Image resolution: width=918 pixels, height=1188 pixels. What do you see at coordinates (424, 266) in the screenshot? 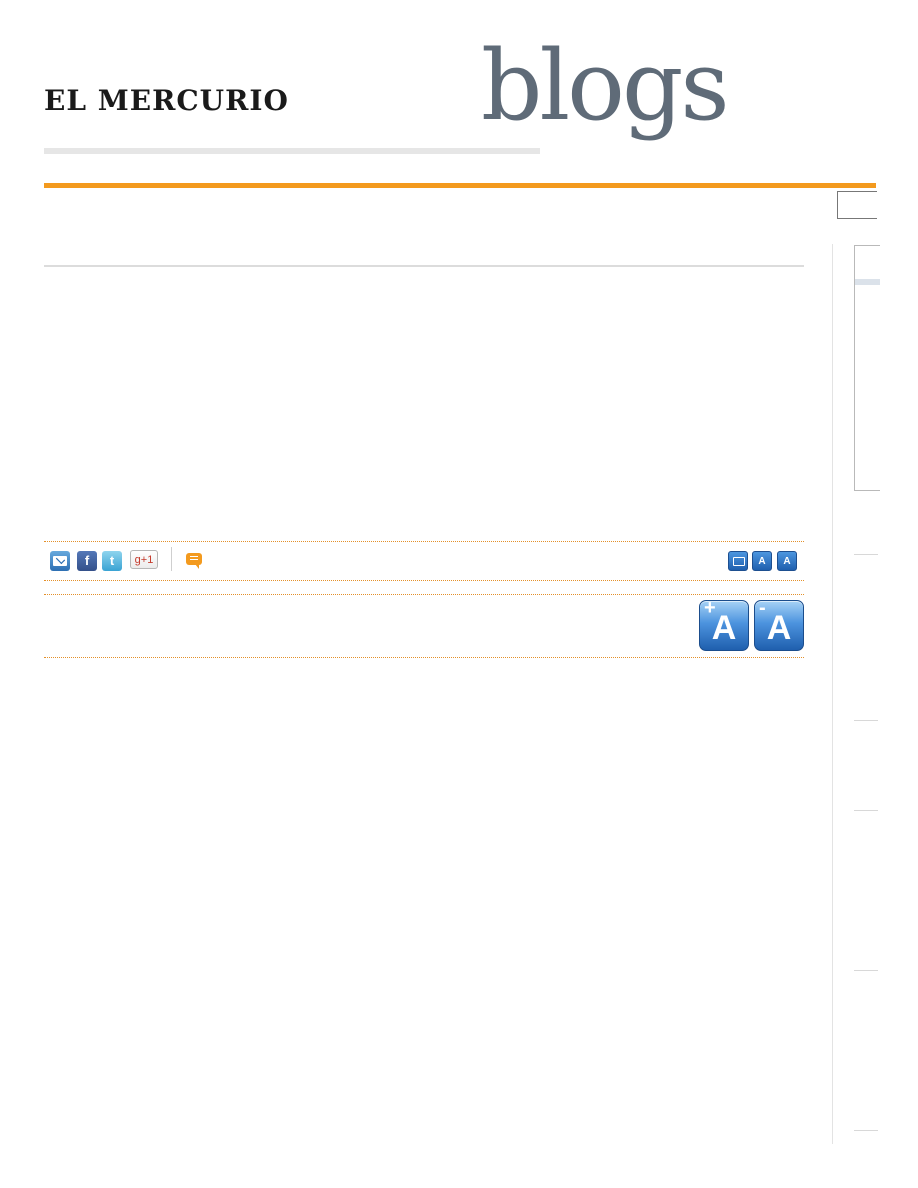
I see `content-divider` at bounding box center [424, 266].